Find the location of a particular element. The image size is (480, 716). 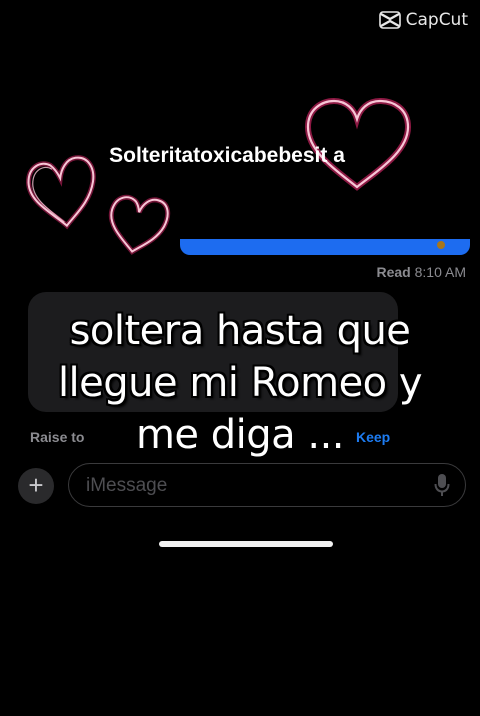

heart-icon-small is located at coordinates (137, 226).